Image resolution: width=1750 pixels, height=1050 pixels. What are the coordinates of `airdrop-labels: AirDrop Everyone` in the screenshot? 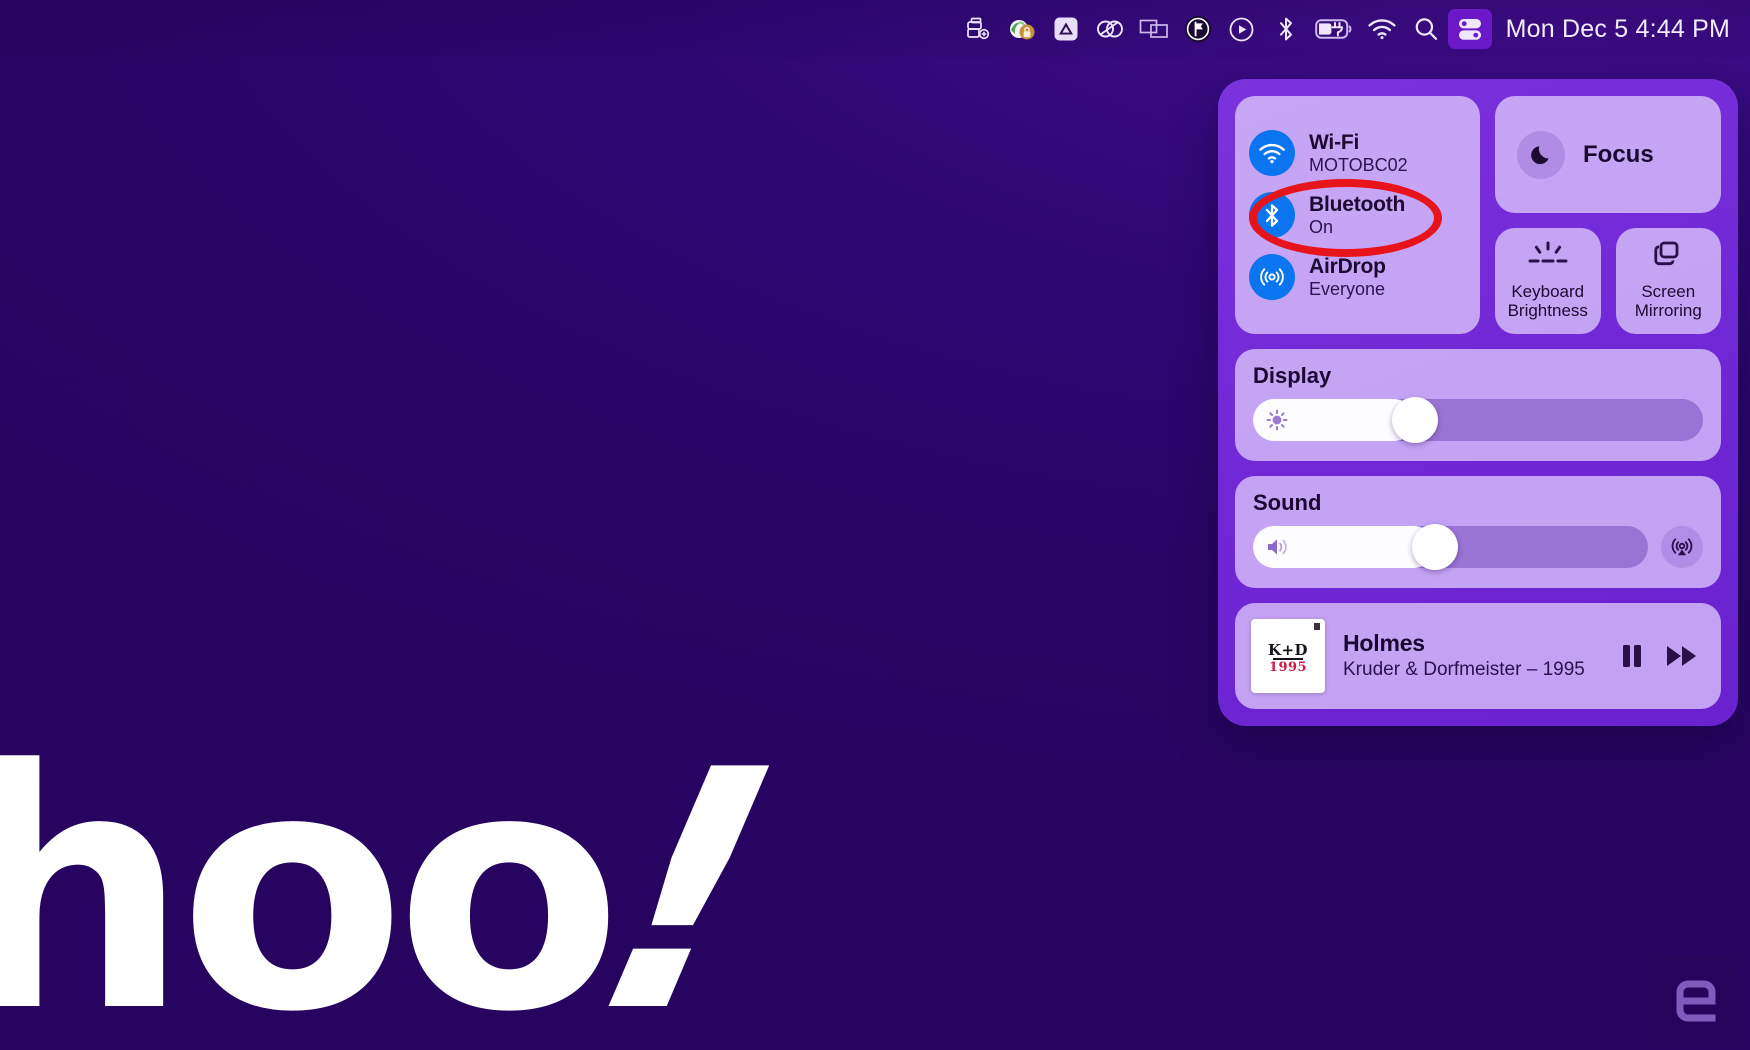 It's located at (1347, 277).